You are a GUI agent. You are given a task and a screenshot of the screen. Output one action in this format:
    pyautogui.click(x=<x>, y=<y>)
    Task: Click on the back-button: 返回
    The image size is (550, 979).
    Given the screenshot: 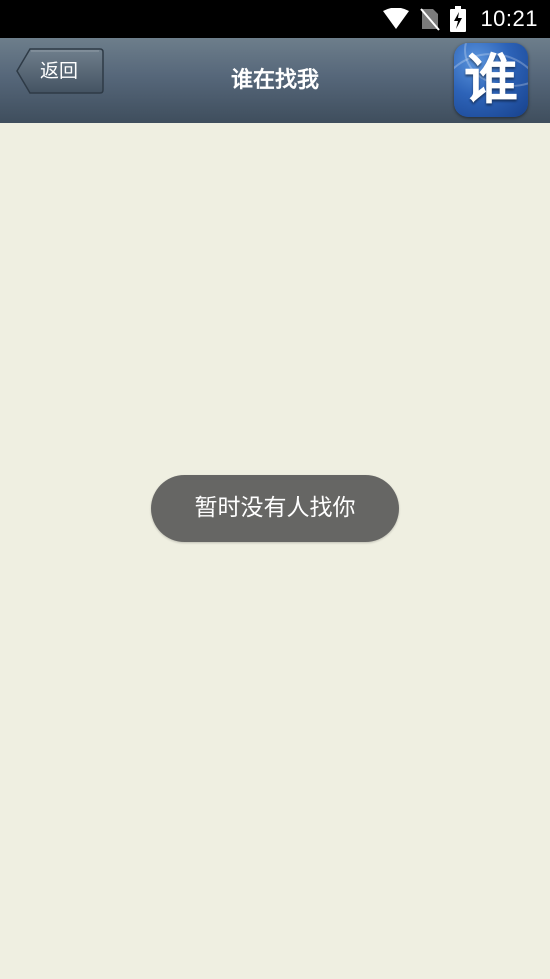 What is the action you would take?
    pyautogui.click(x=60, y=71)
    